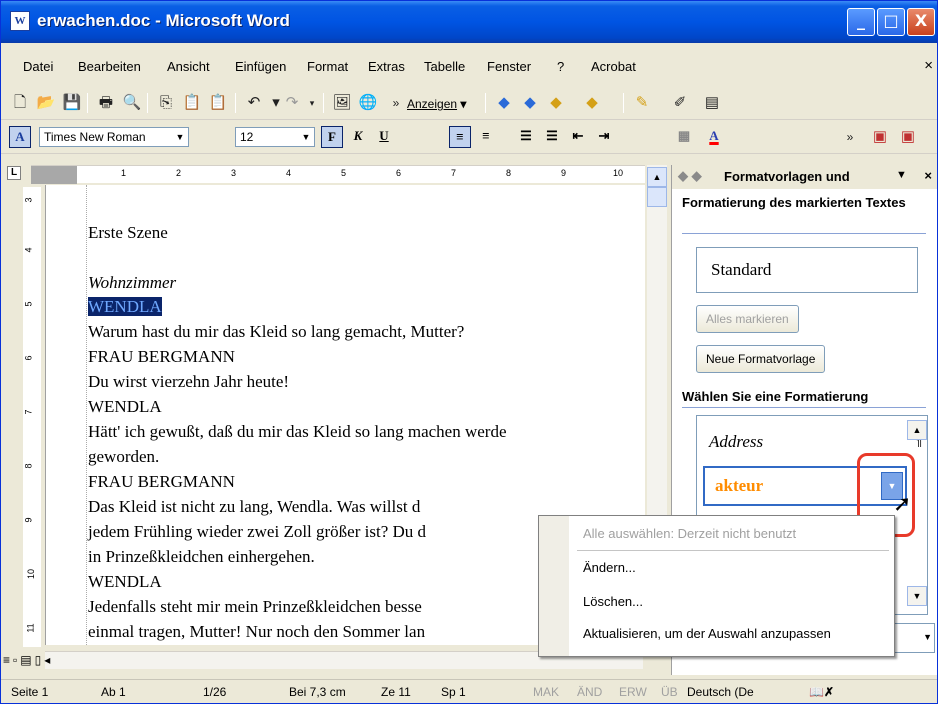  I want to click on minimize-button: _, so click(861, 22).